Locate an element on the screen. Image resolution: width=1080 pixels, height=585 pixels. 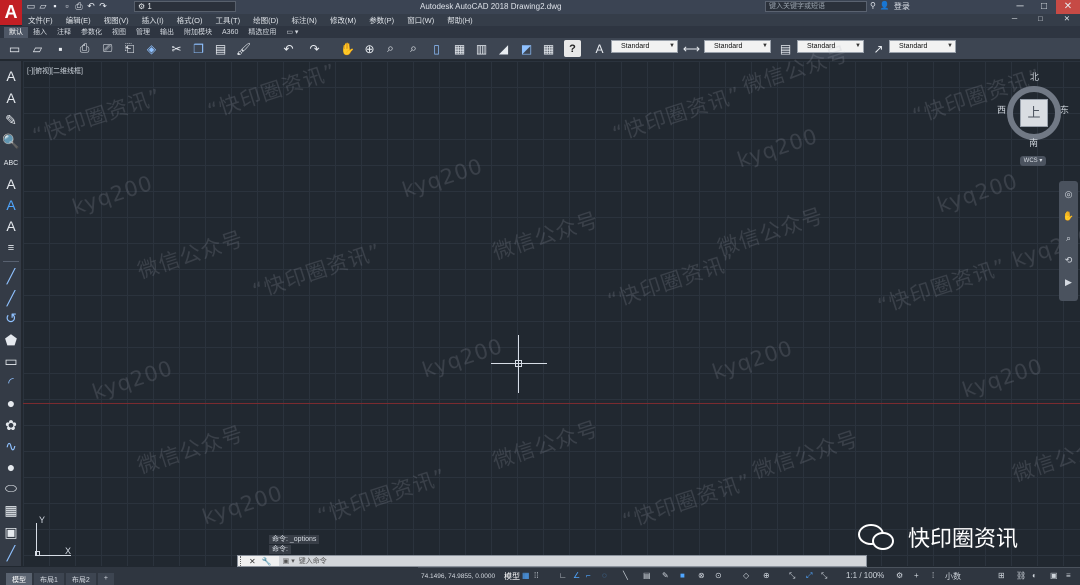
text-style-tool-icon: A is located at coordinates (11, 184).